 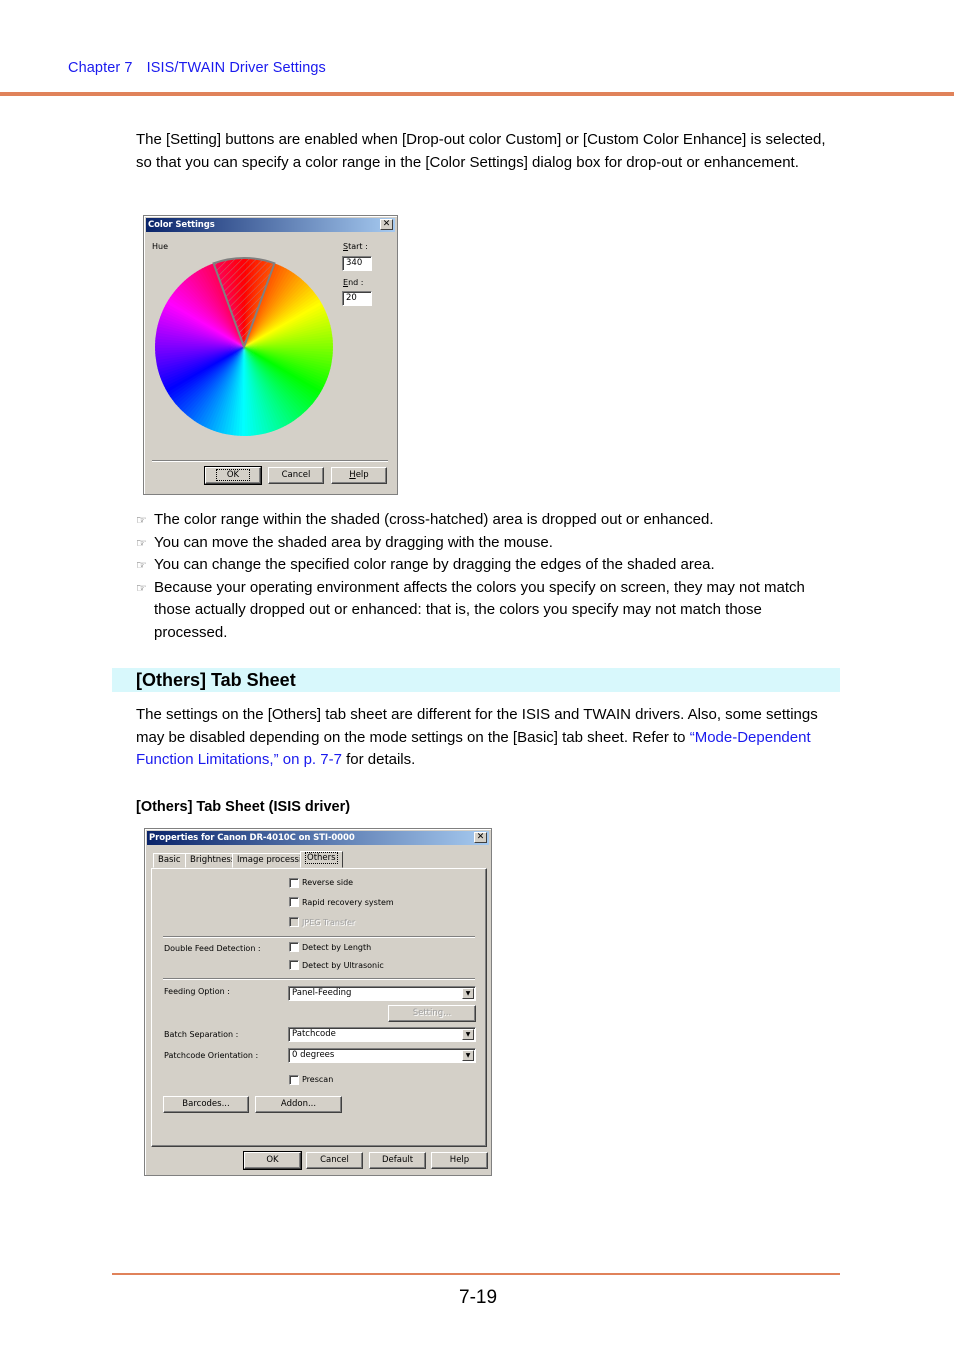 What do you see at coordinates (294, 1080) in the screenshot?
I see `prescan-checkbox` at bounding box center [294, 1080].